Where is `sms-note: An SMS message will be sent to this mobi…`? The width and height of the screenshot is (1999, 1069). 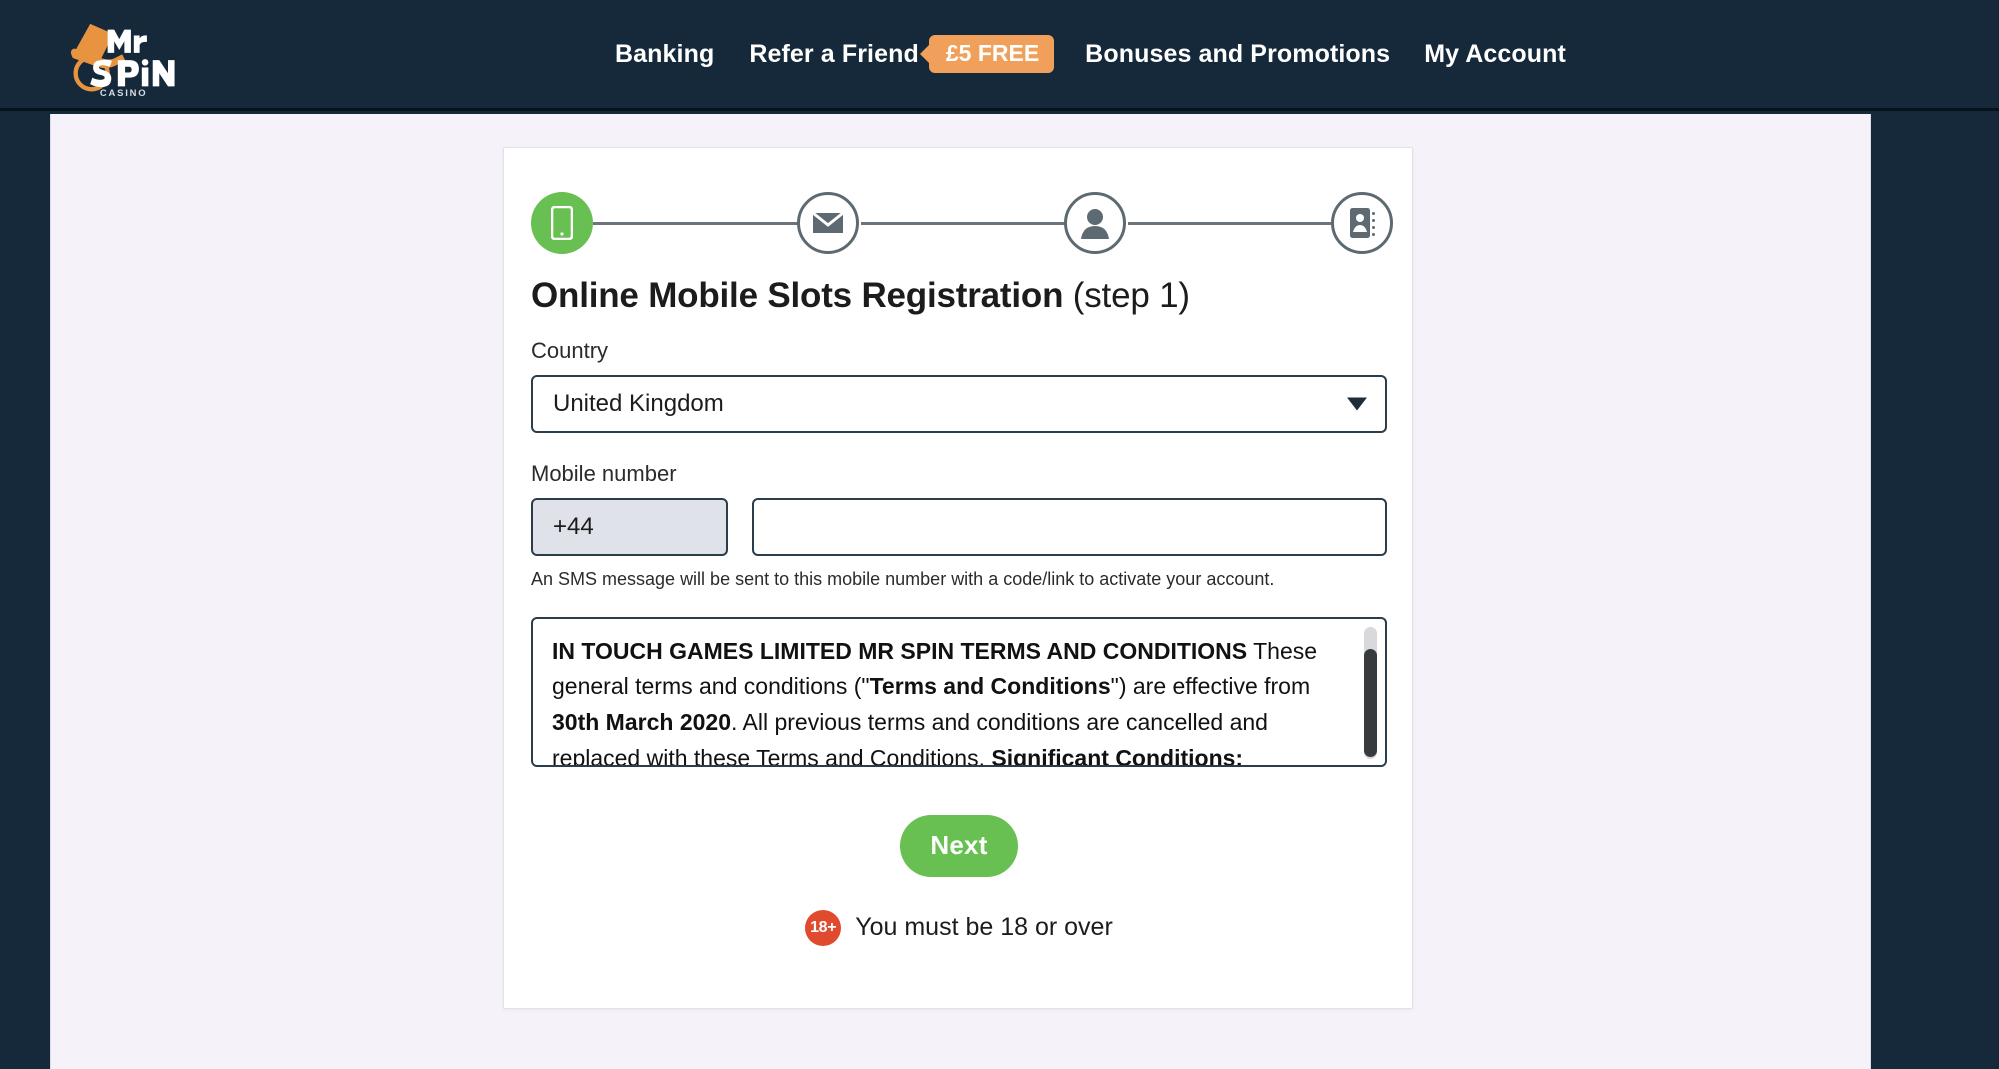
sms-note: An SMS message will be sent to this mobi… is located at coordinates (903, 579).